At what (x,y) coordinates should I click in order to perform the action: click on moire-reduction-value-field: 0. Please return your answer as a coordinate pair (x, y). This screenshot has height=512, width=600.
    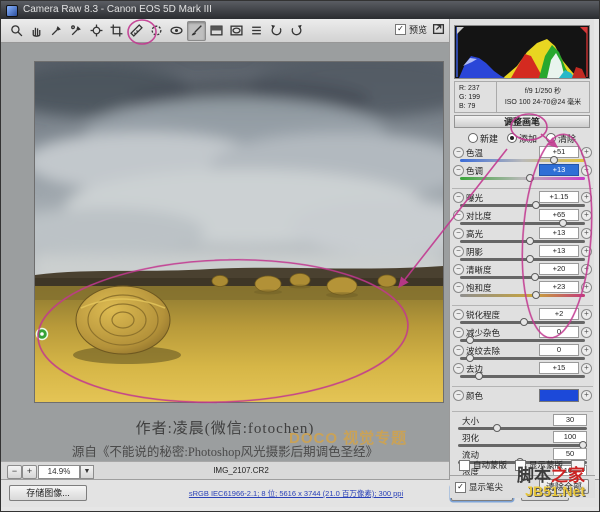
    Looking at the image, I should click on (559, 350).